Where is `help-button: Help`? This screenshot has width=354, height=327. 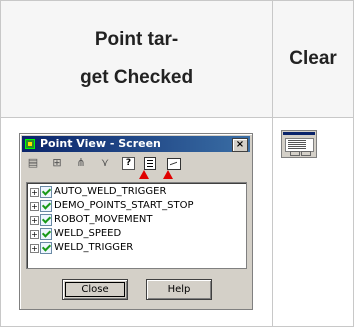
help-button: Help is located at coordinates (179, 289).